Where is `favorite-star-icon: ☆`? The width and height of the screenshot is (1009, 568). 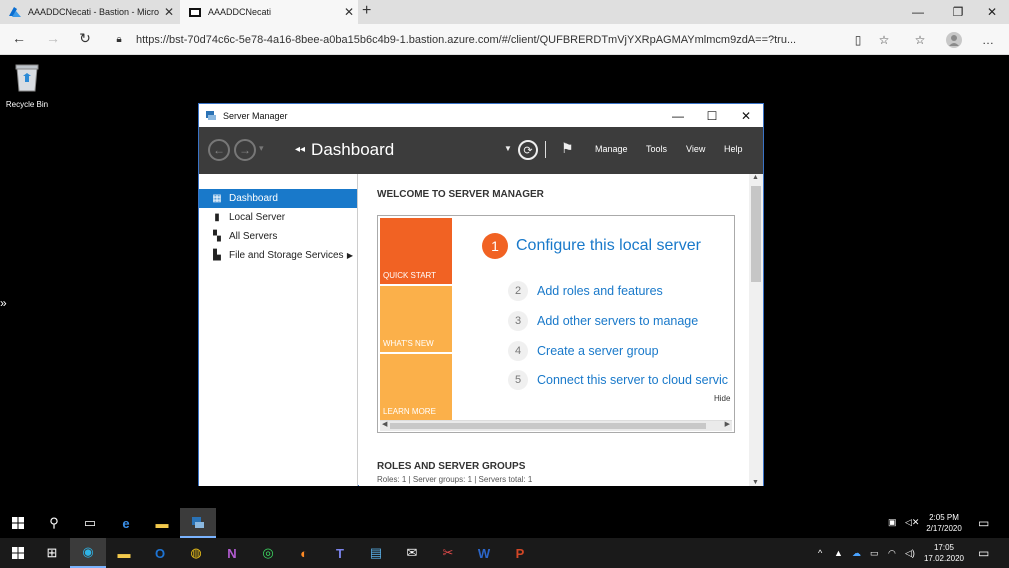
favorite-star-icon: ☆ is located at coordinates (884, 40).